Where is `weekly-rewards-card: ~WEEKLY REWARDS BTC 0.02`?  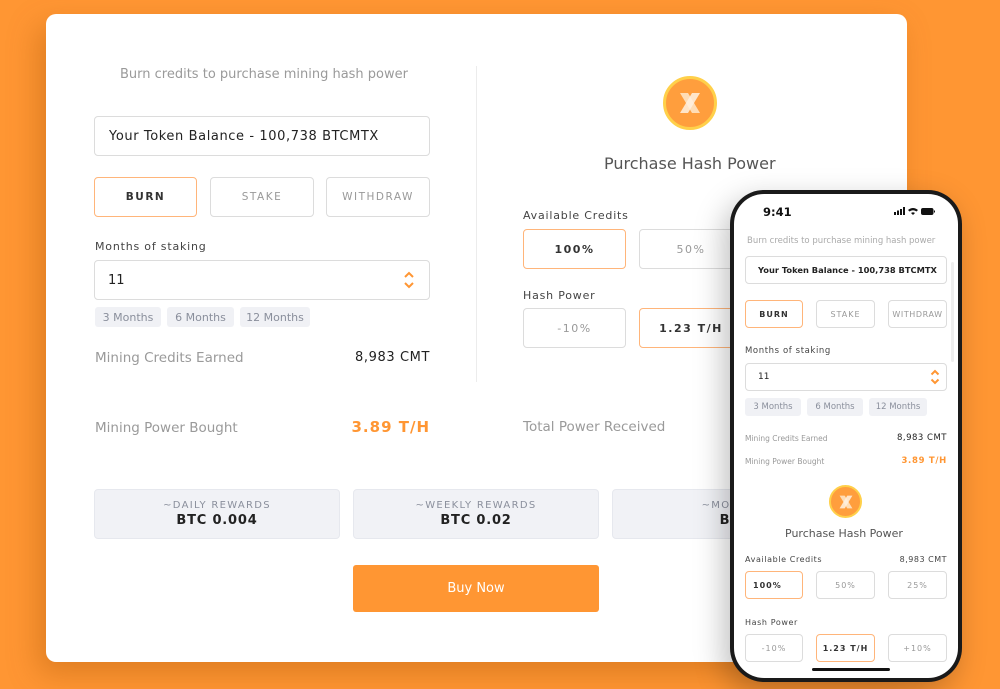 weekly-rewards-card: ~WEEKLY REWARDS BTC 0.02 is located at coordinates (476, 514).